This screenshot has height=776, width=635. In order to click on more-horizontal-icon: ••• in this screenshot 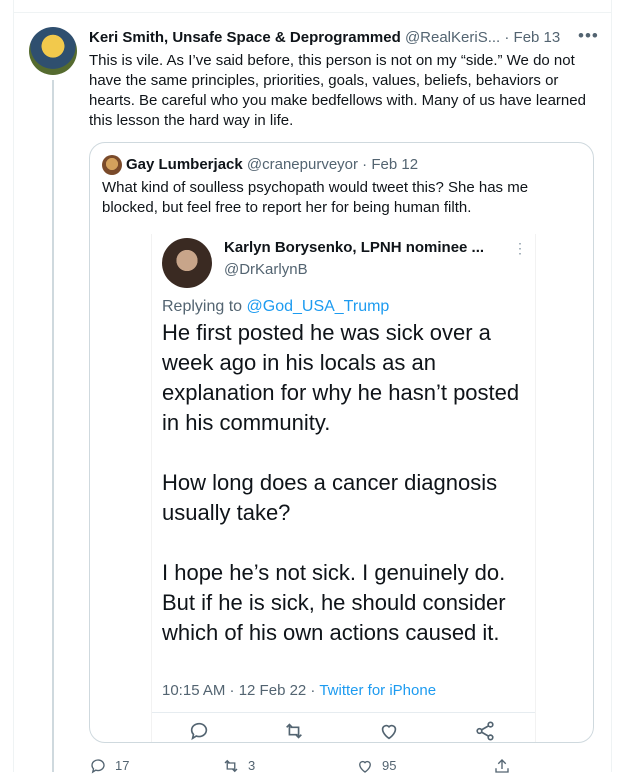, I will do `click(588, 35)`.